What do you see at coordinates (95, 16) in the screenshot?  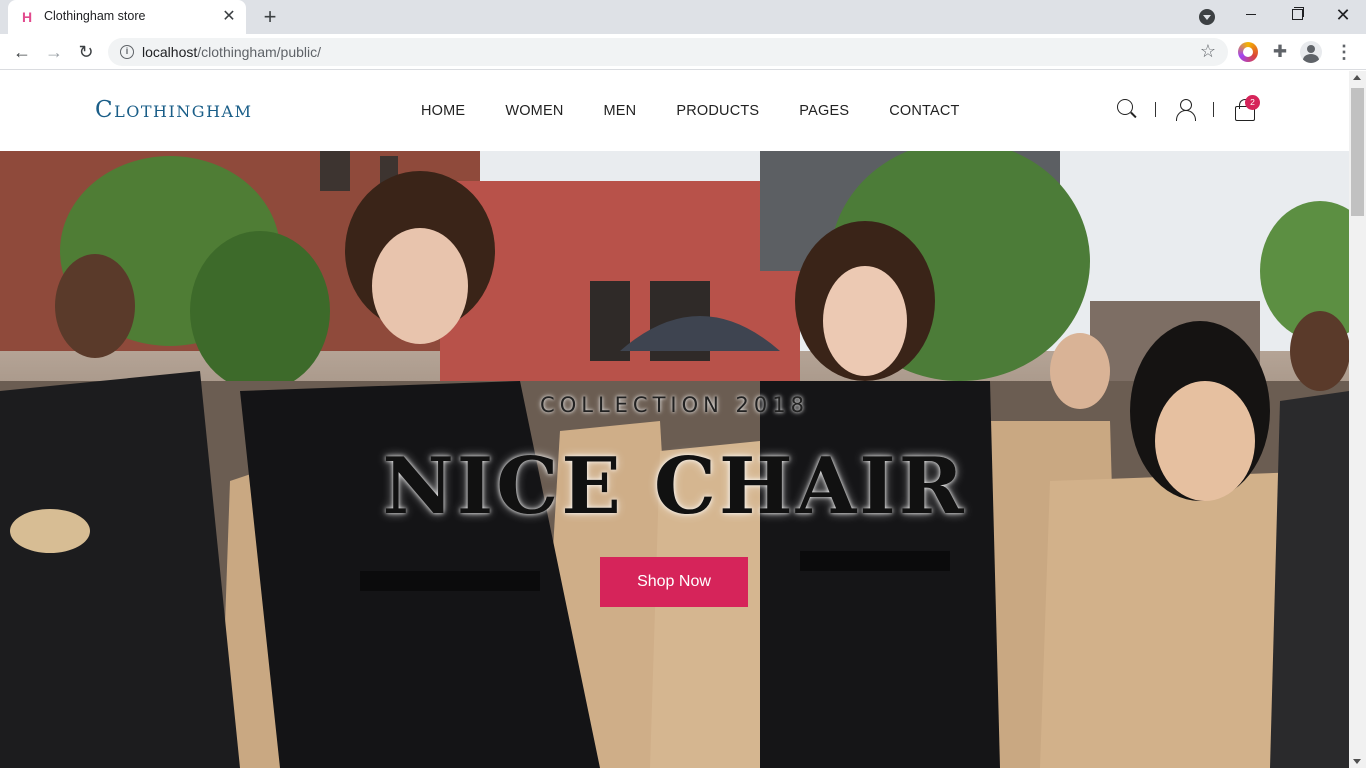 I see `tab-title: Clothingham store` at bounding box center [95, 16].